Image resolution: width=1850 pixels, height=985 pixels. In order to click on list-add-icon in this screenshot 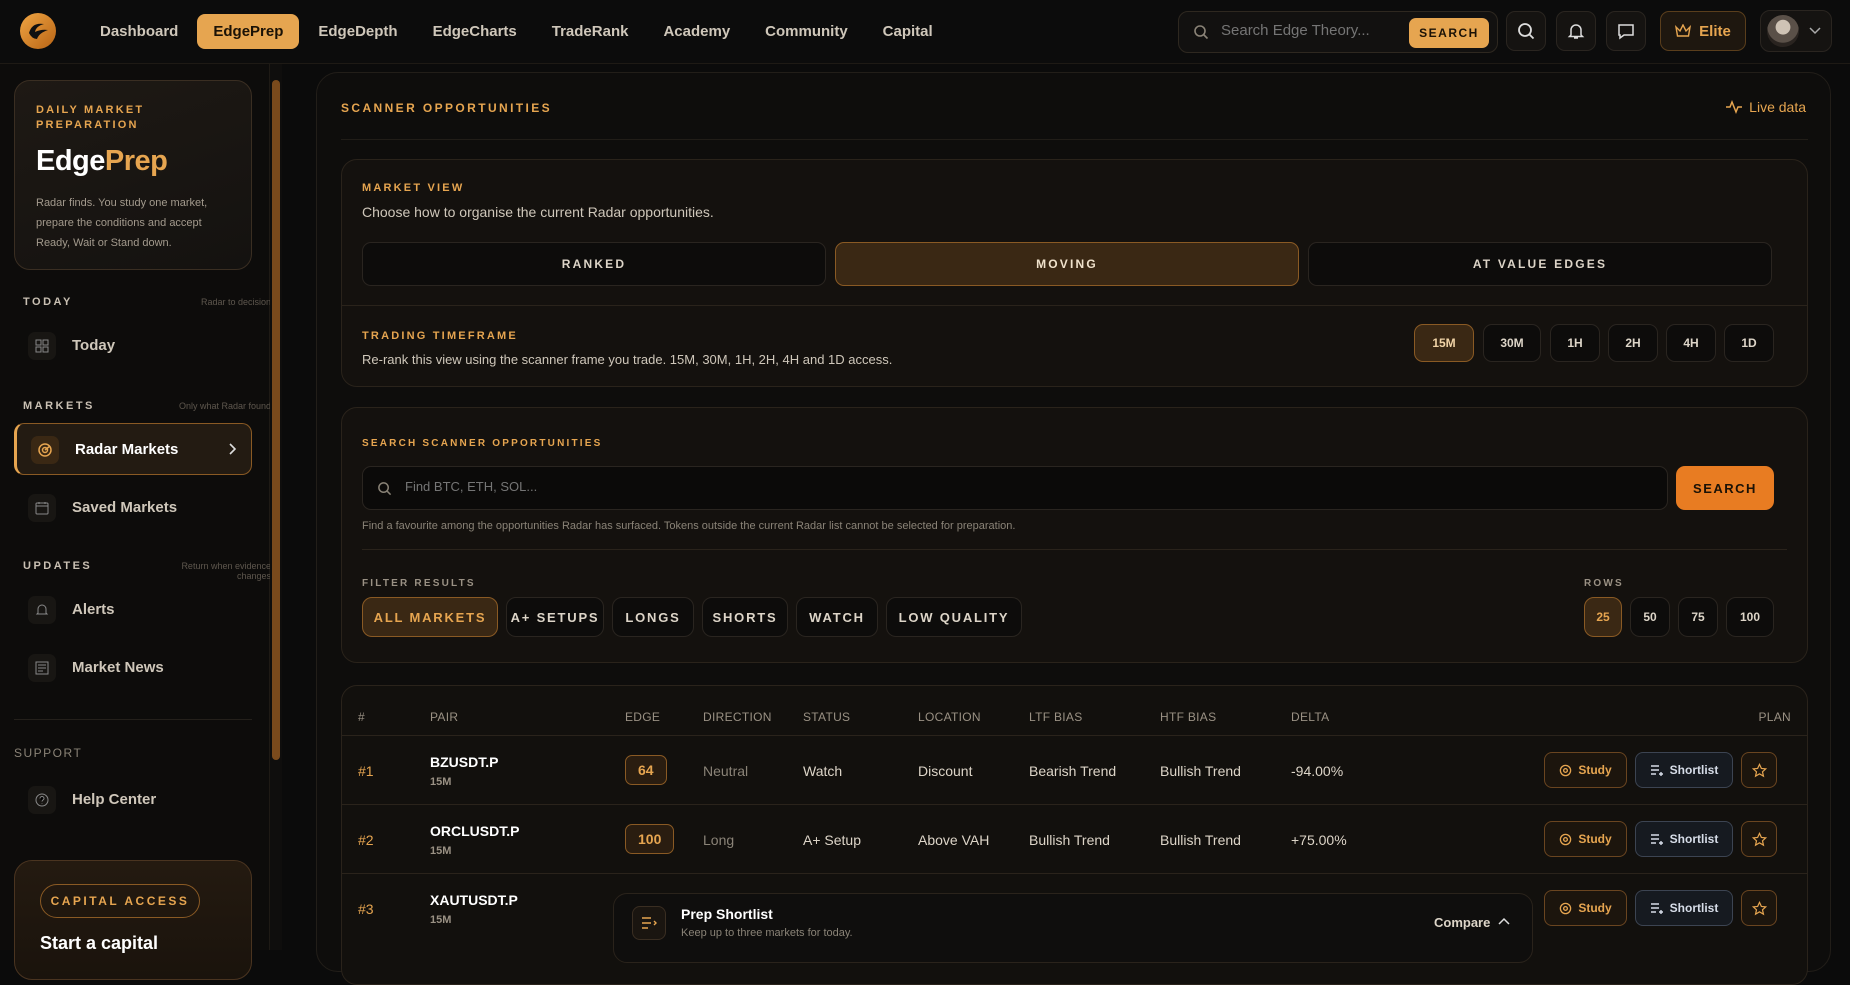, I will do `click(1656, 770)`.